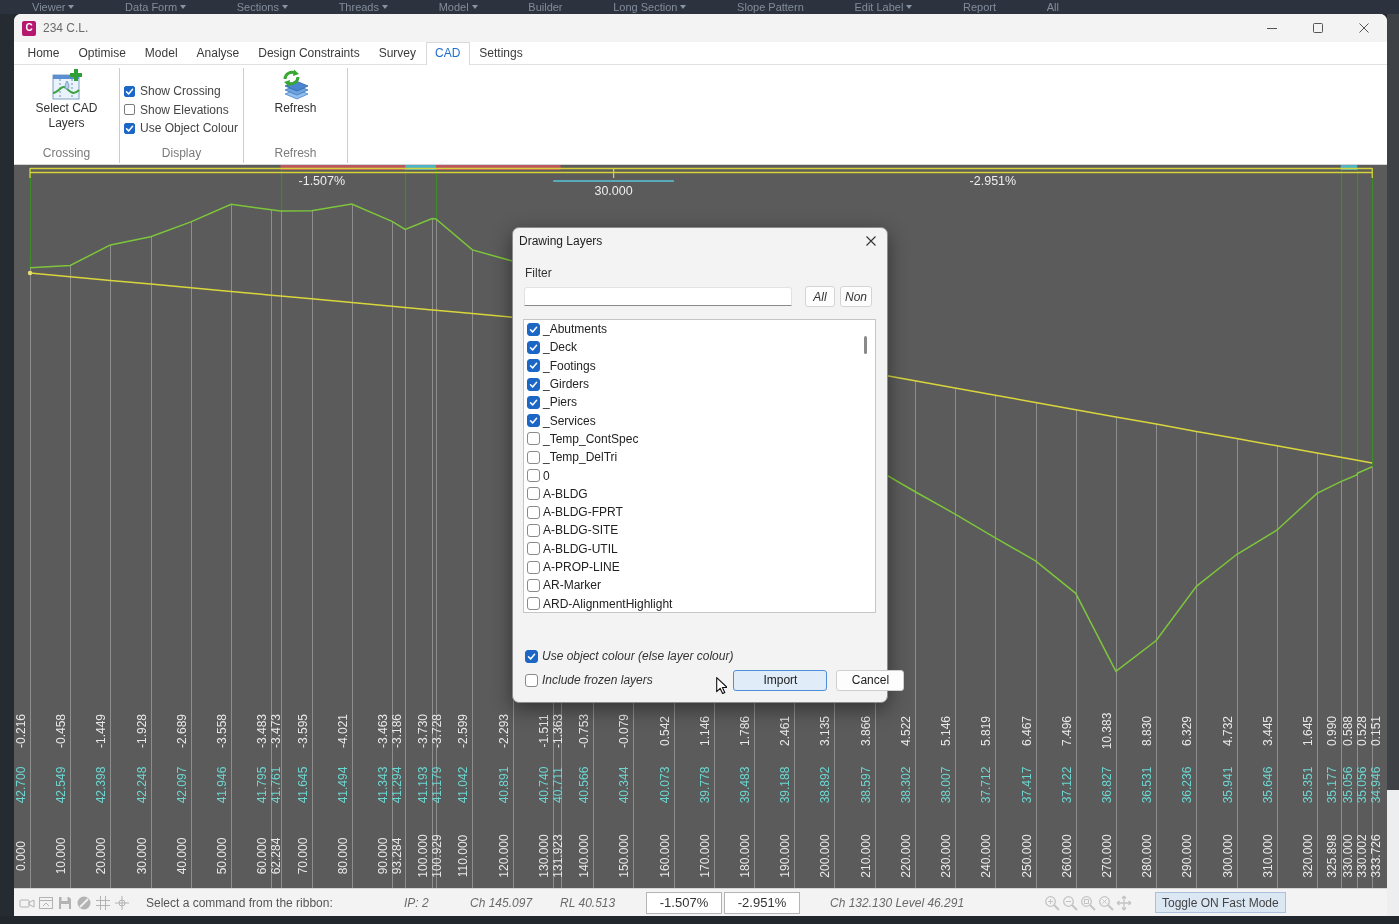 The width and height of the screenshot is (1399, 924). Describe the element at coordinates (591, 438) in the screenshot. I see `layer-name: _Temp_ContSpec` at that location.